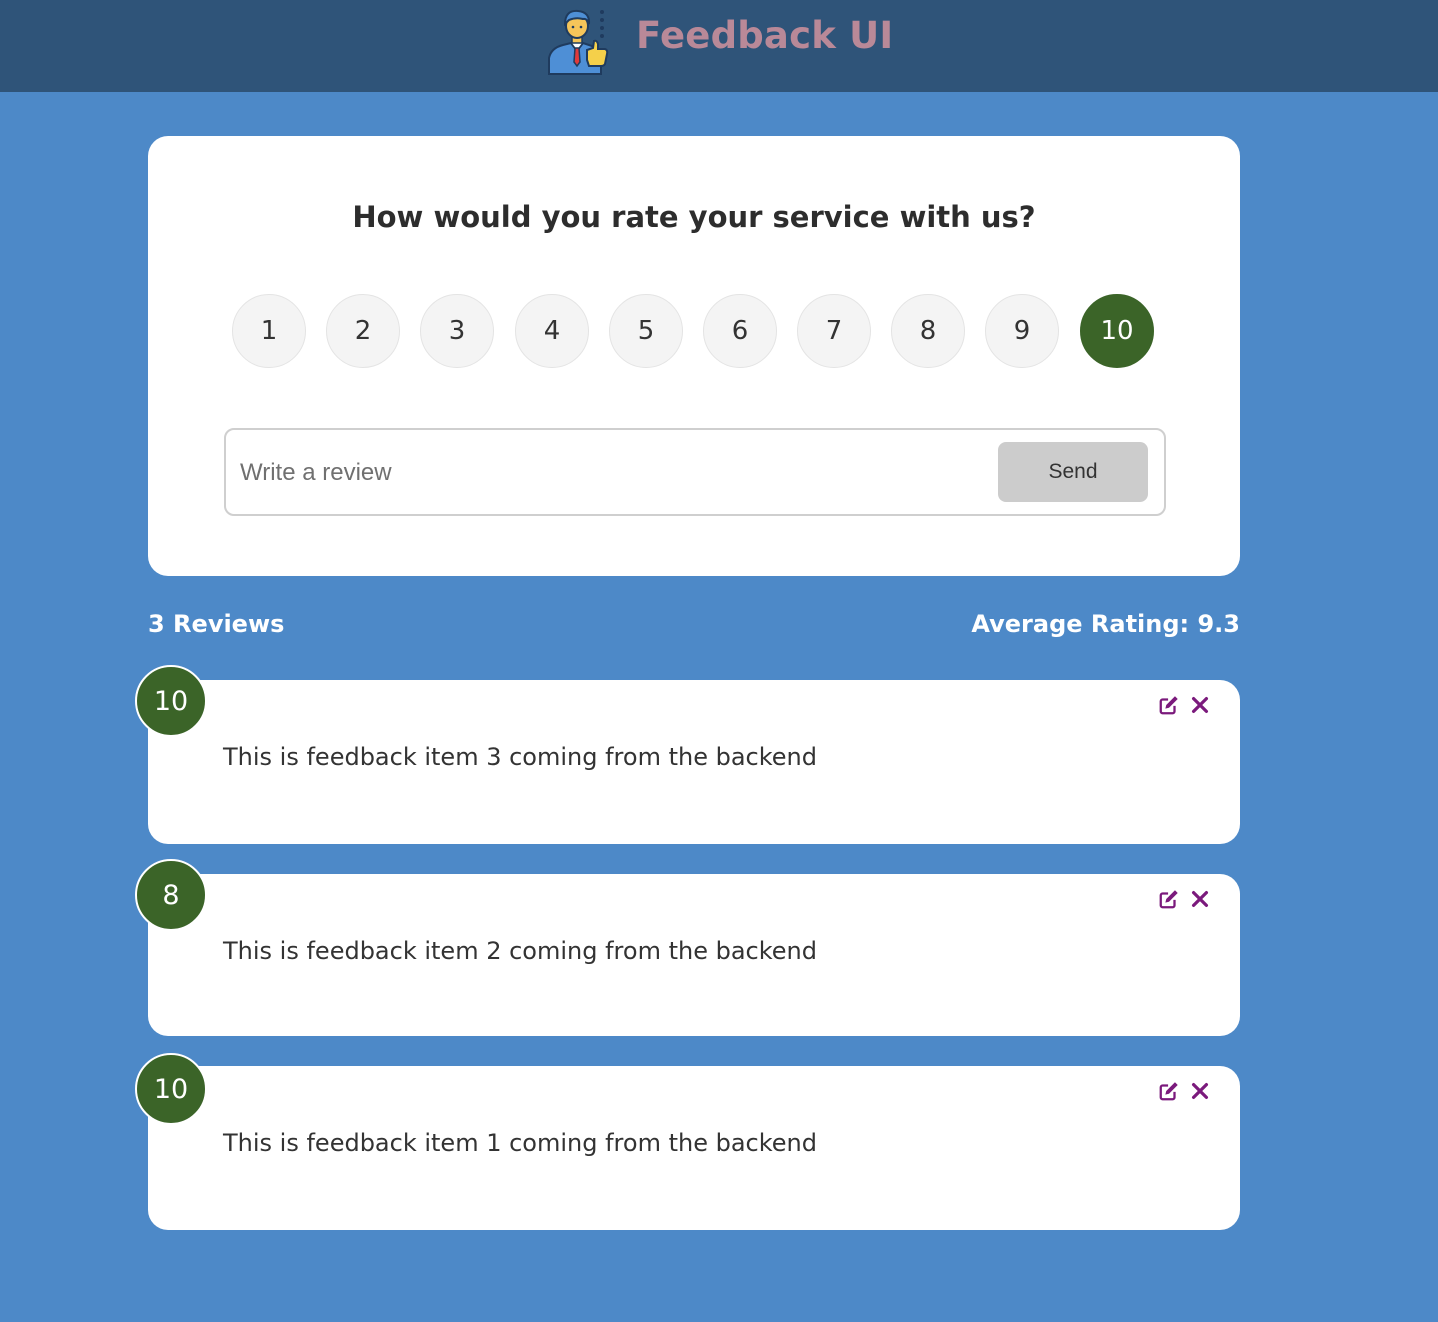 The width and height of the screenshot is (1438, 1322). Describe the element at coordinates (834, 331) in the screenshot. I see `rating-option-7: 7` at that location.